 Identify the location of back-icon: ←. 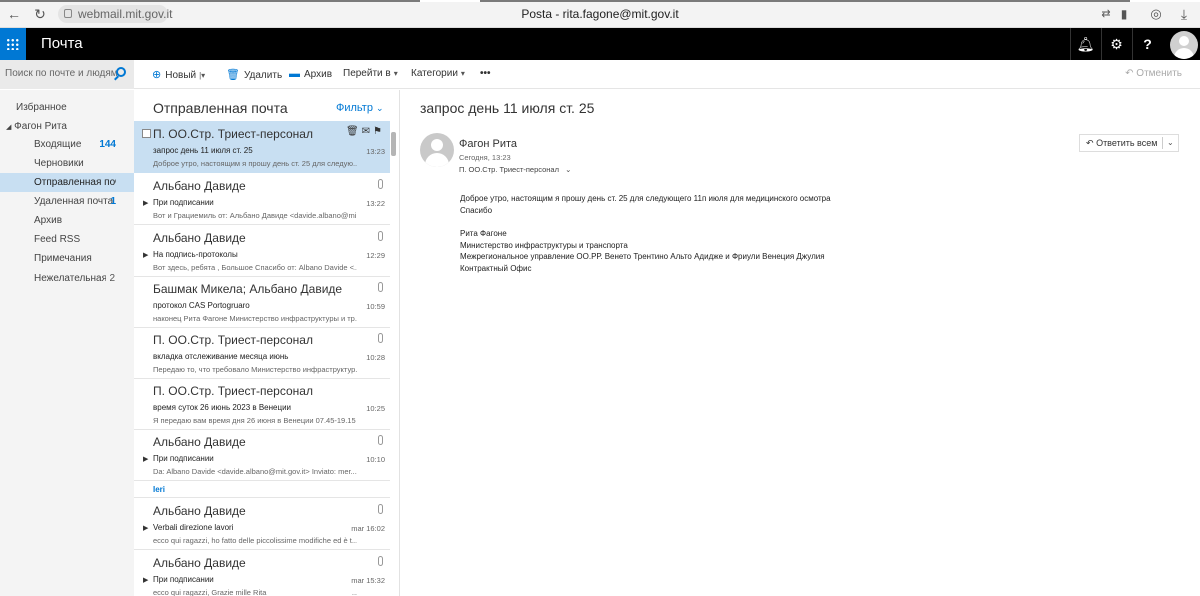
(14, 14).